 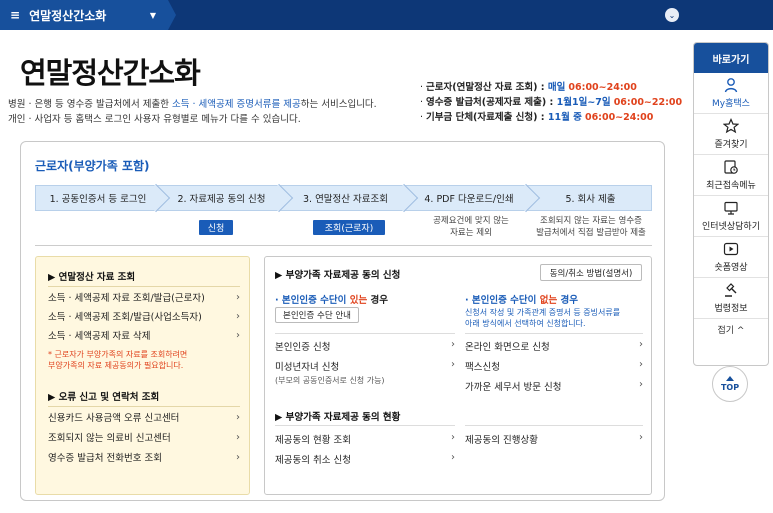 What do you see at coordinates (731, 208) in the screenshot?
I see `monitor-icon` at bounding box center [731, 208].